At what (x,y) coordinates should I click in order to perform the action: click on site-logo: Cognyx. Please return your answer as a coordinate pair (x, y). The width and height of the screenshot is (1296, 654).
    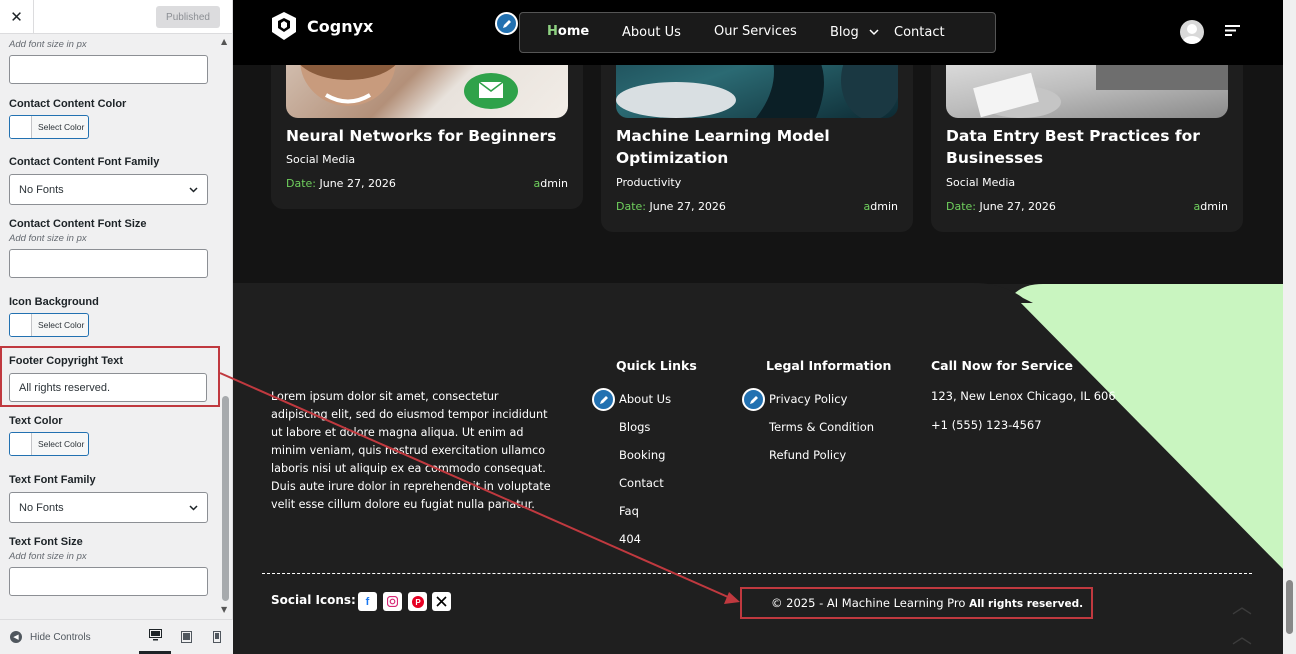
    Looking at the image, I should click on (321, 26).